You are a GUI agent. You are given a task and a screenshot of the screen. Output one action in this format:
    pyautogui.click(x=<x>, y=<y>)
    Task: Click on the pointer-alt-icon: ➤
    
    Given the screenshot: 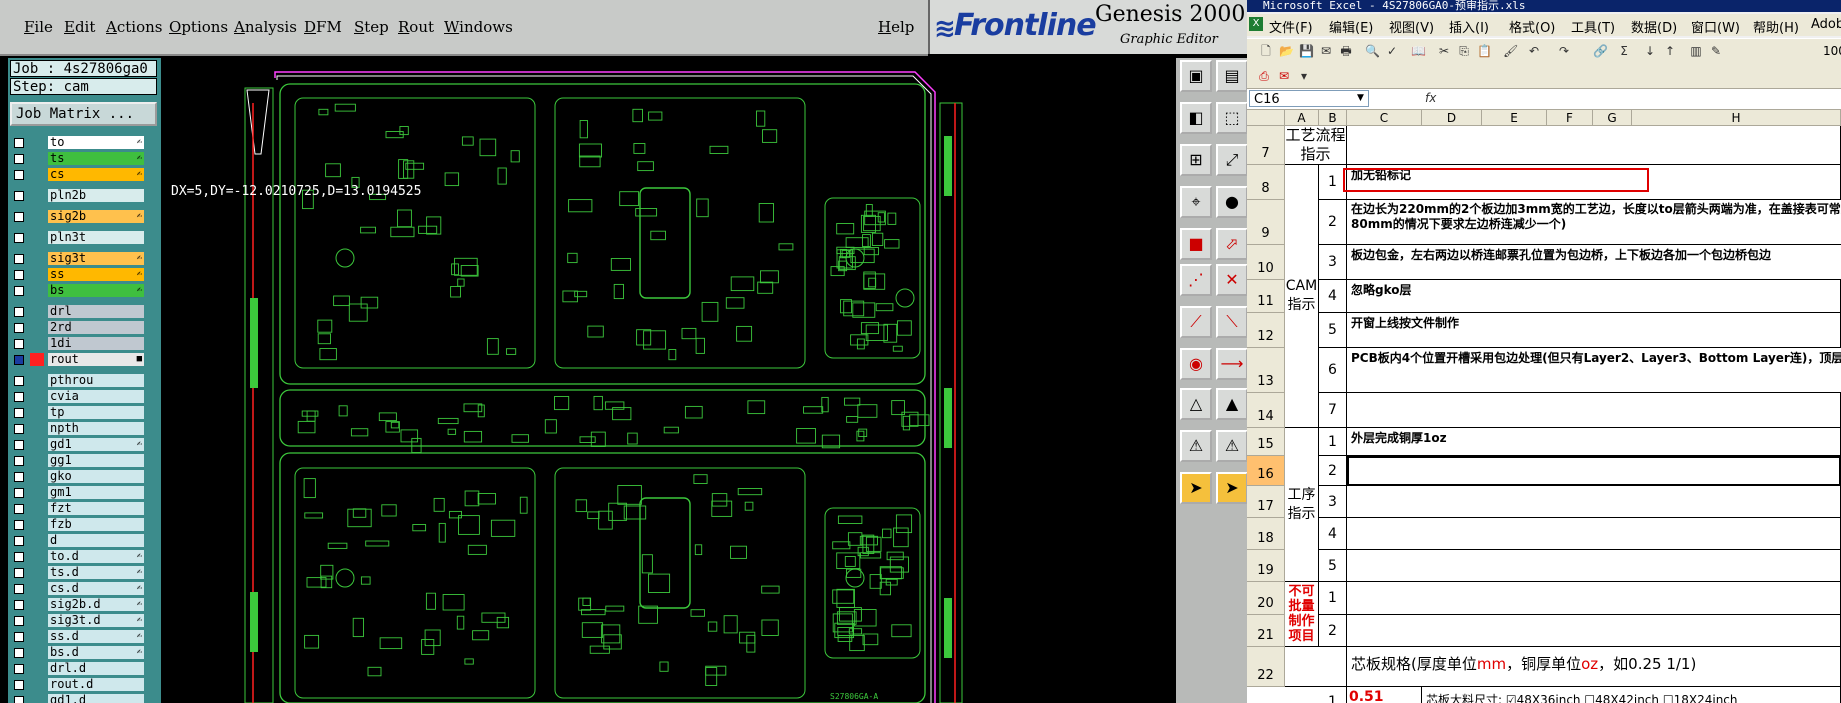 What is the action you would take?
    pyautogui.click(x=1231, y=488)
    